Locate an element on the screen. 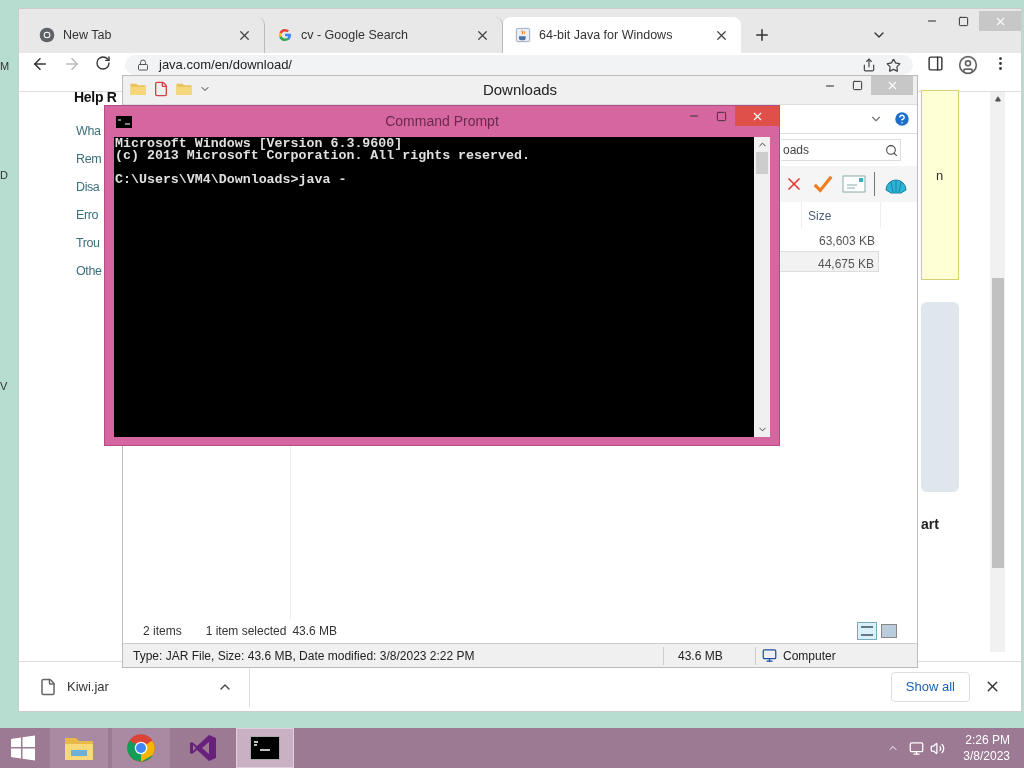 Image resolution: width=1024 pixels, height=768 pixels. desktop-icon-label: M is located at coordinates (5, 66).